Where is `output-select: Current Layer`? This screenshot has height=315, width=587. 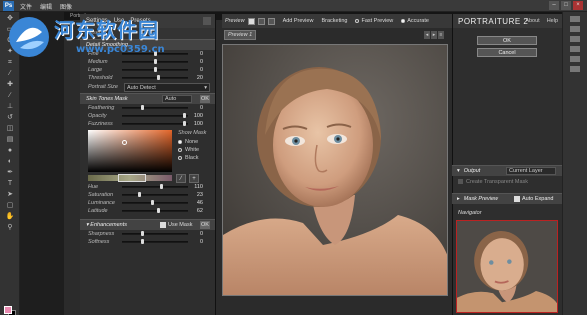 output-select: Current Layer is located at coordinates (531, 171).